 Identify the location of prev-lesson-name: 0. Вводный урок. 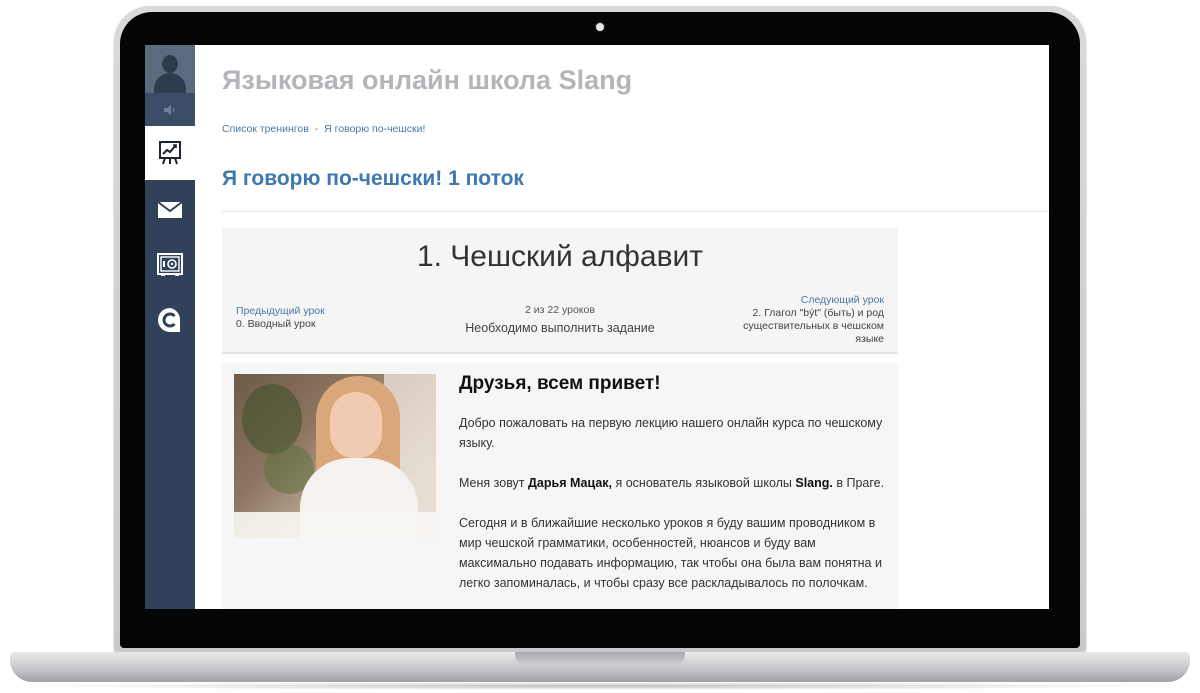
(276, 324).